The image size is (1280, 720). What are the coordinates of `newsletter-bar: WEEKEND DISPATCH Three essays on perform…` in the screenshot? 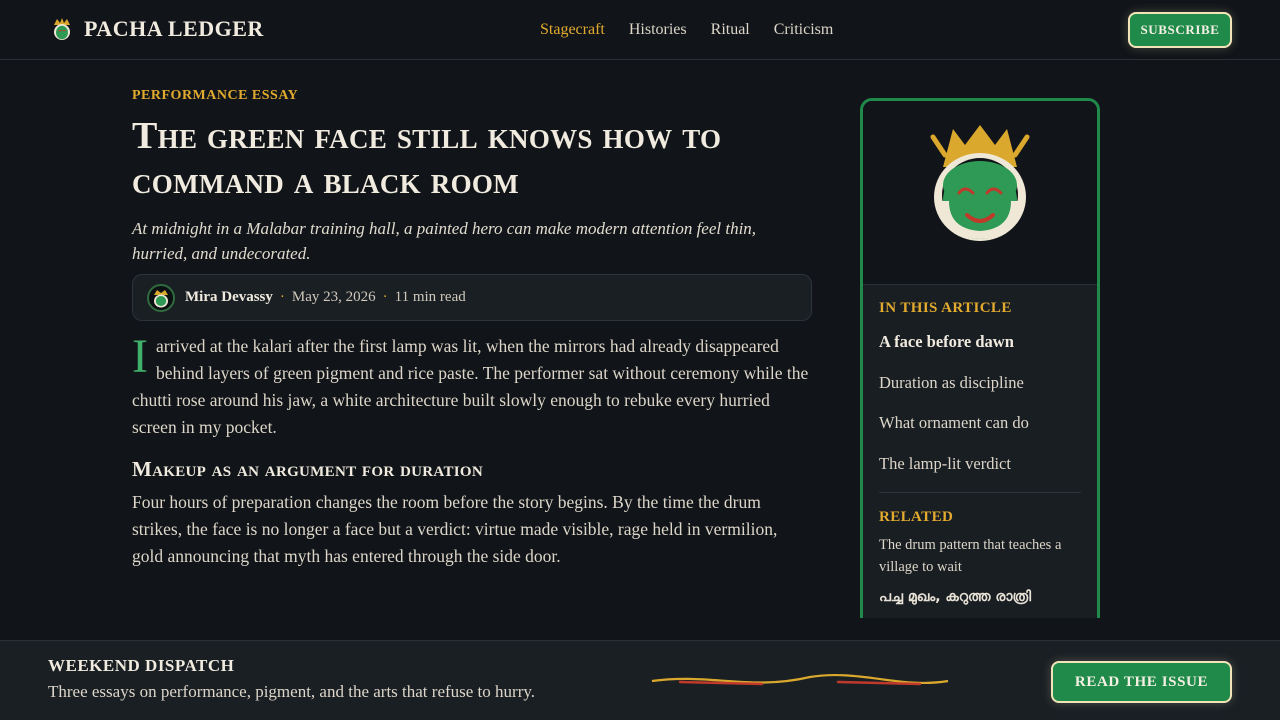 It's located at (640, 680).